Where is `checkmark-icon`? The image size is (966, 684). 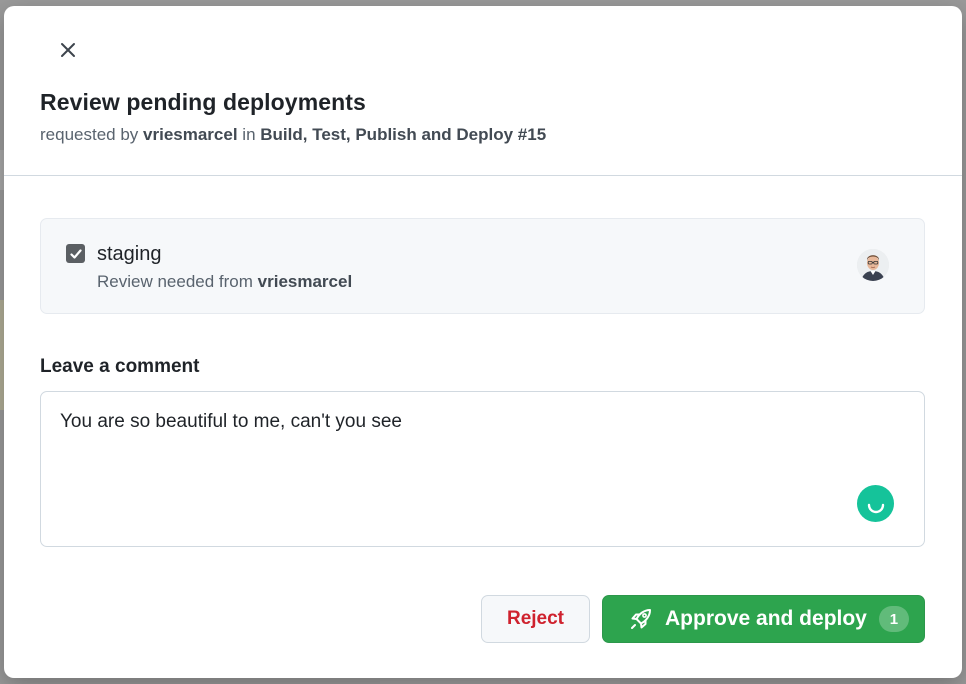
checkmark-icon is located at coordinates (75, 253).